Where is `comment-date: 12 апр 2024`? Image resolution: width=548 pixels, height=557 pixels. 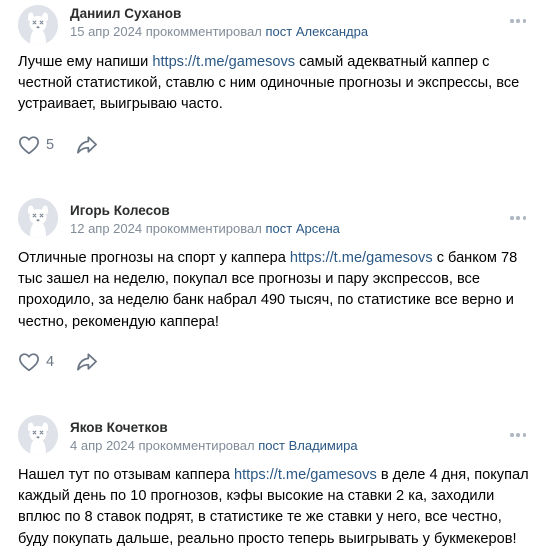 comment-date: 12 апр 2024 is located at coordinates (106, 228).